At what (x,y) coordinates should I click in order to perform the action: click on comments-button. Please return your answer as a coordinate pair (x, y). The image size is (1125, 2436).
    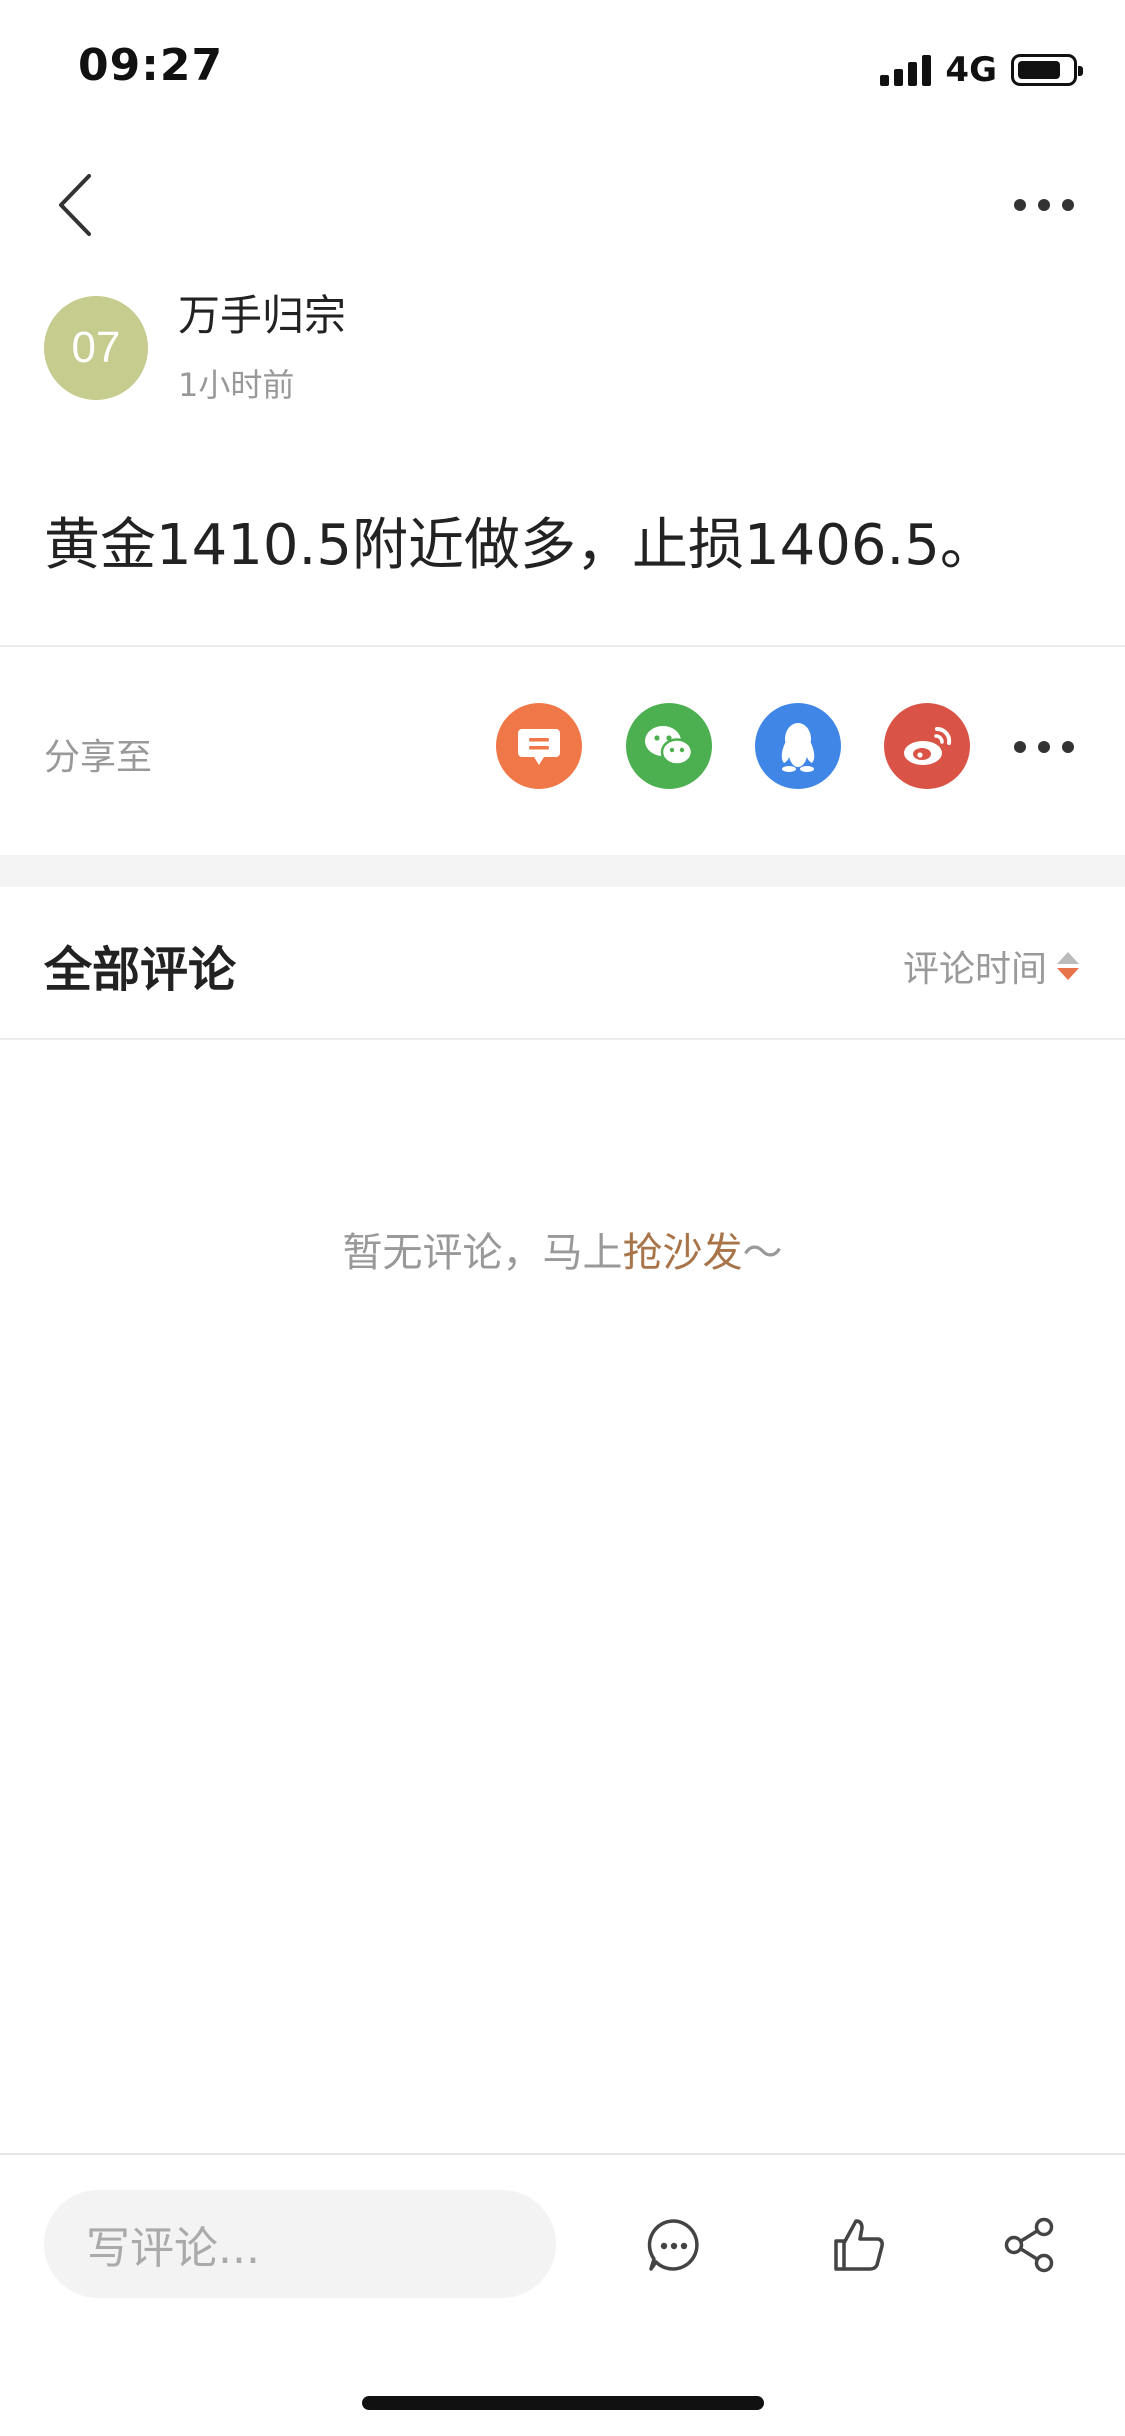
    Looking at the image, I should click on (674, 2245).